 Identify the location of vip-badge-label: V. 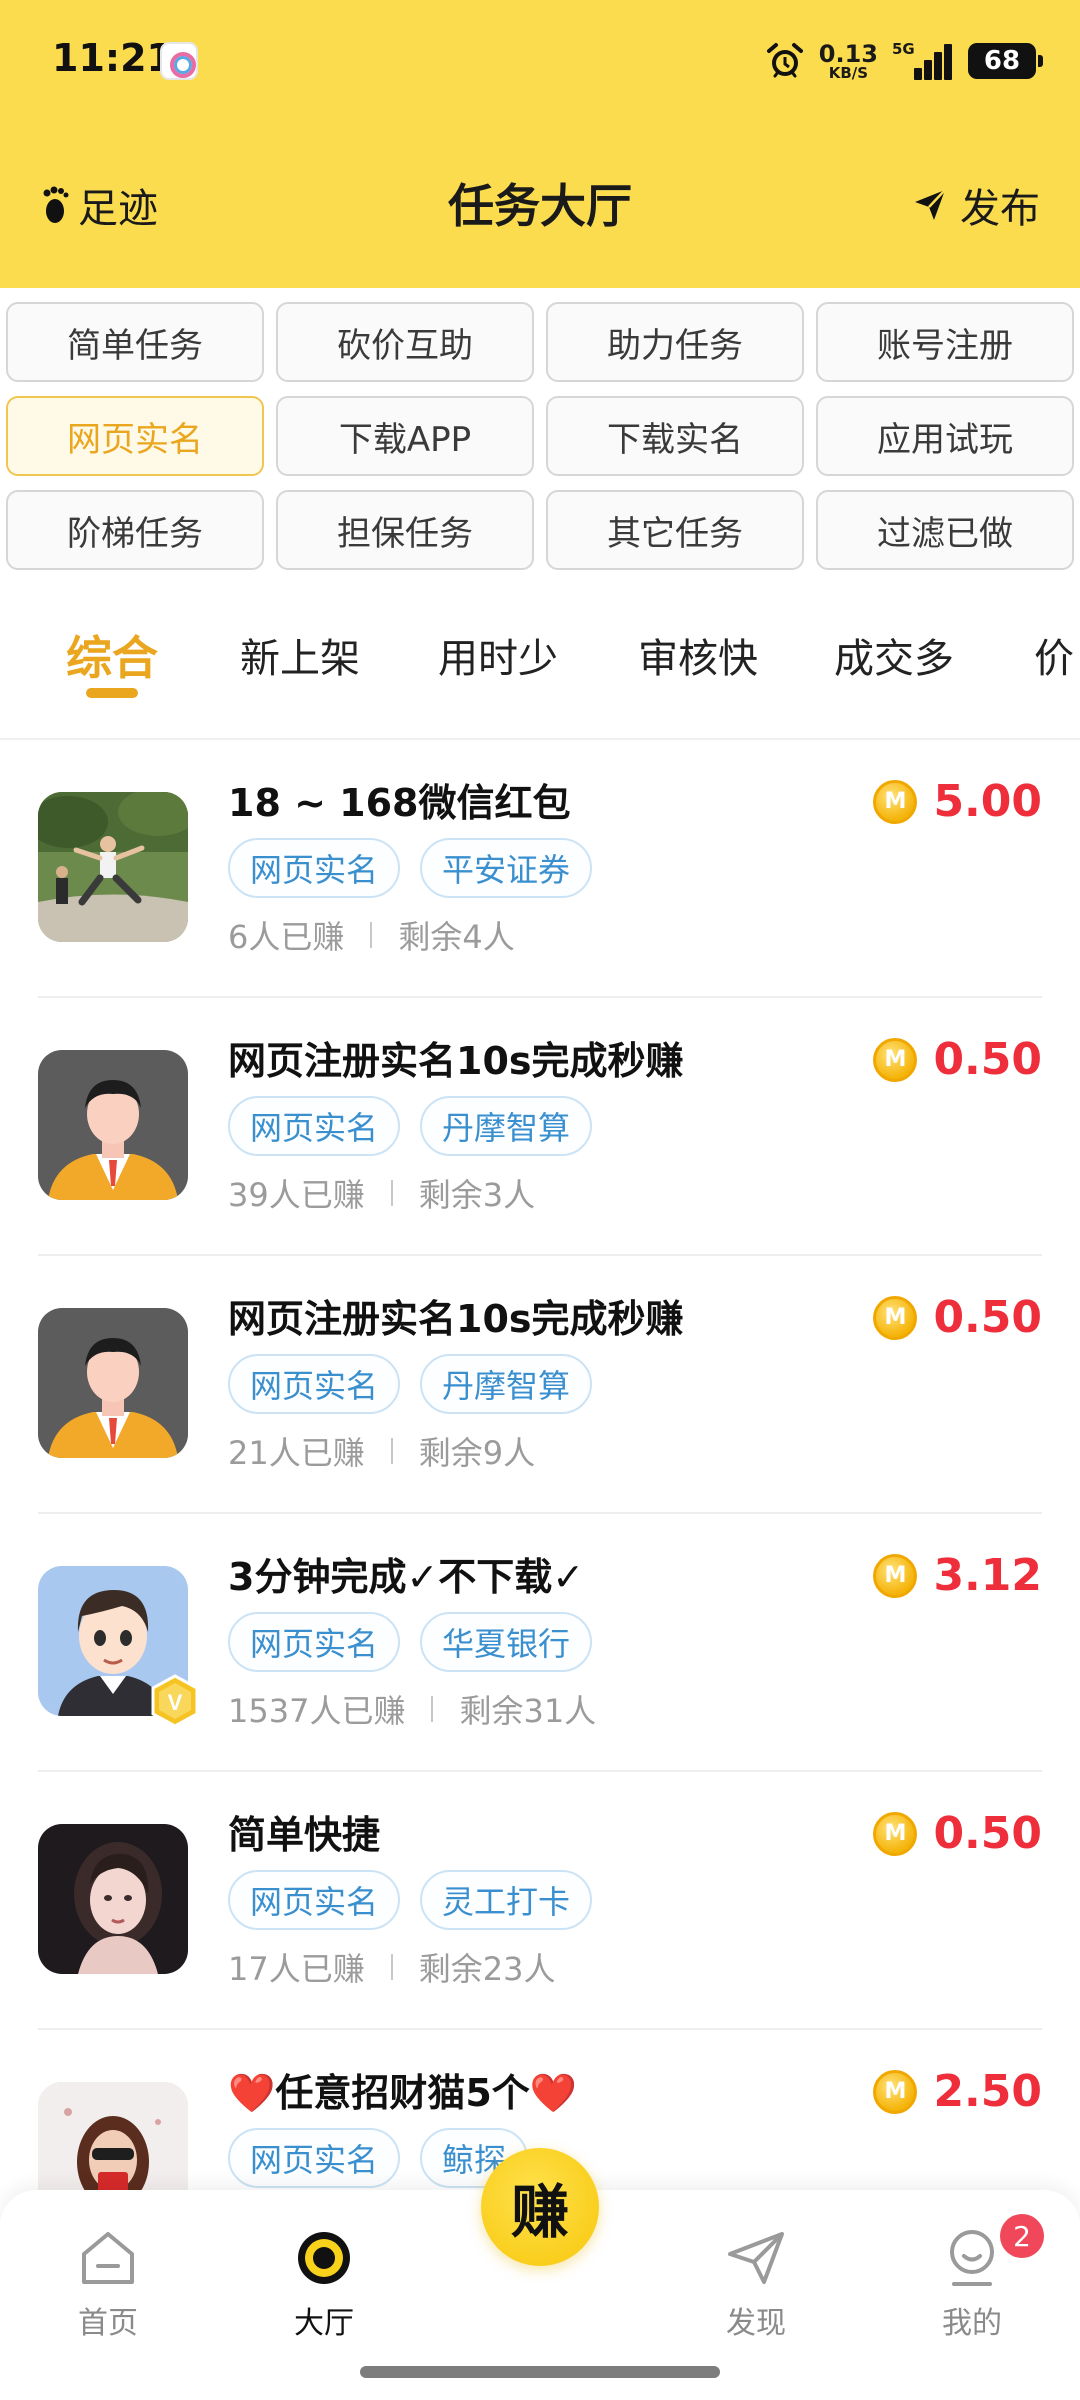
(175, 1702).